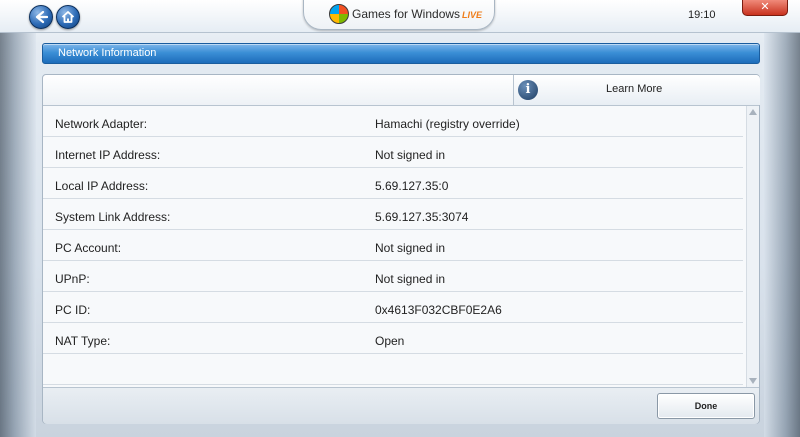 The image size is (800, 437). I want to click on row-value: Open, so click(390, 341).